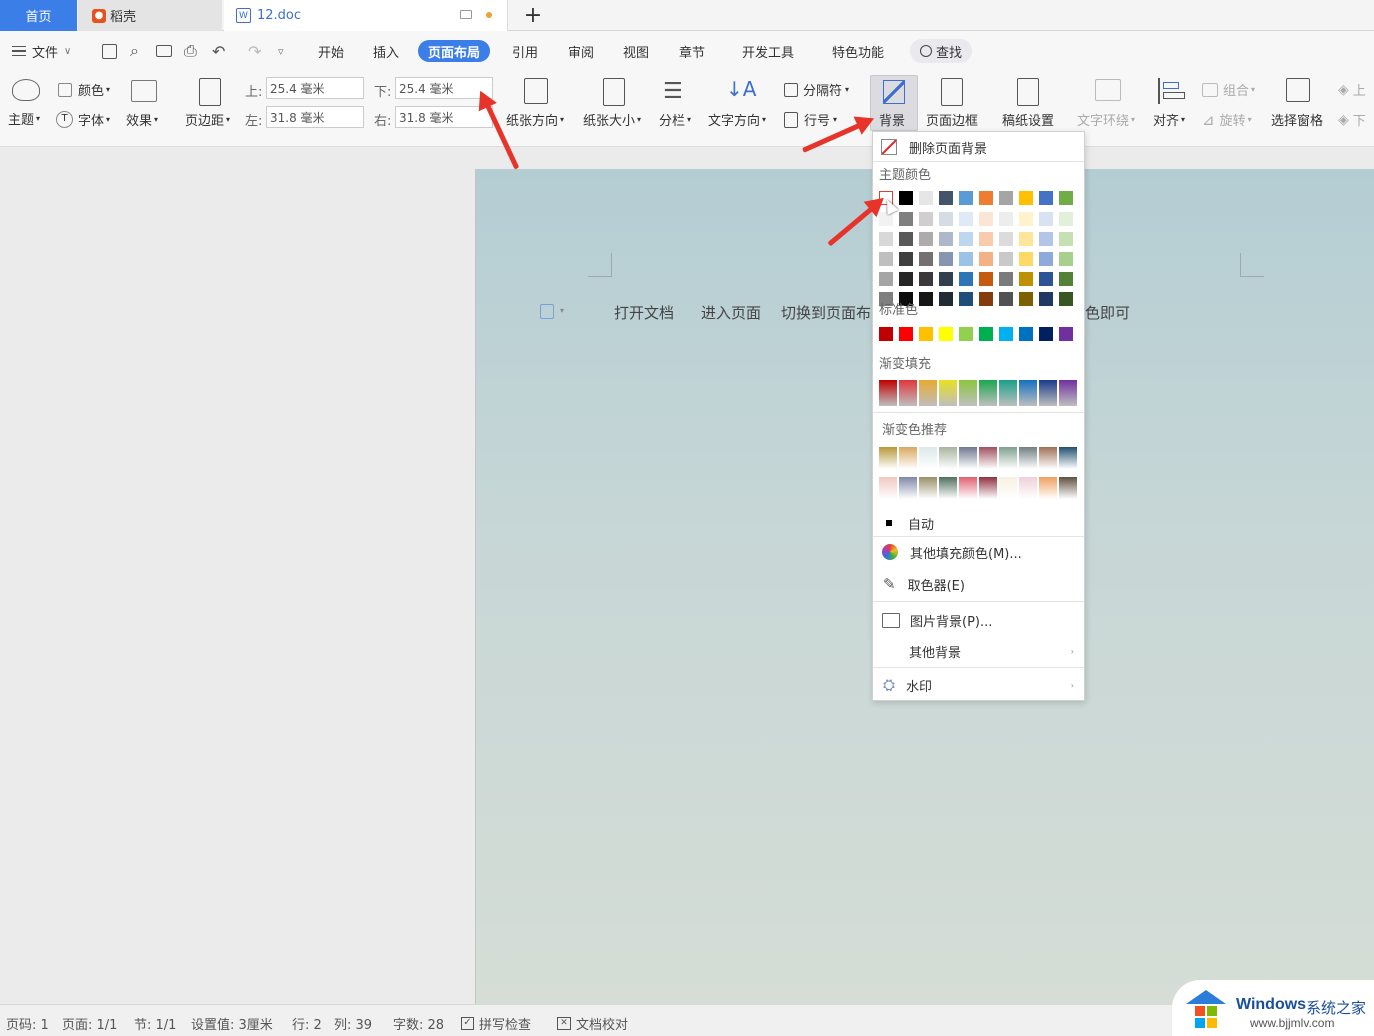 Image resolution: width=1374 pixels, height=1036 pixels. What do you see at coordinates (26, 90) in the screenshot?
I see `theme-icon` at bounding box center [26, 90].